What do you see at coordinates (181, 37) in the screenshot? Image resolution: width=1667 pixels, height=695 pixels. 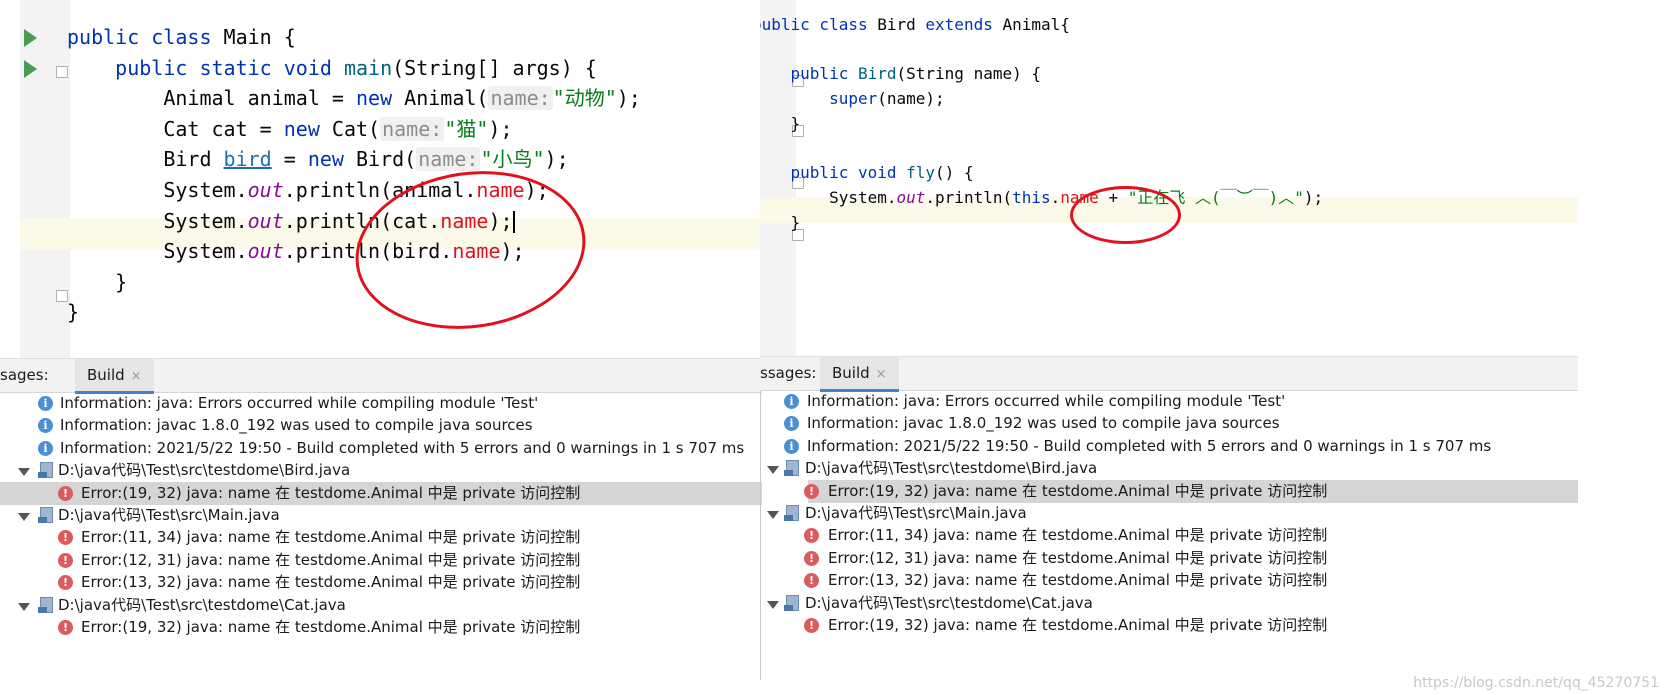 I see `code-line: public class Main {` at bounding box center [181, 37].